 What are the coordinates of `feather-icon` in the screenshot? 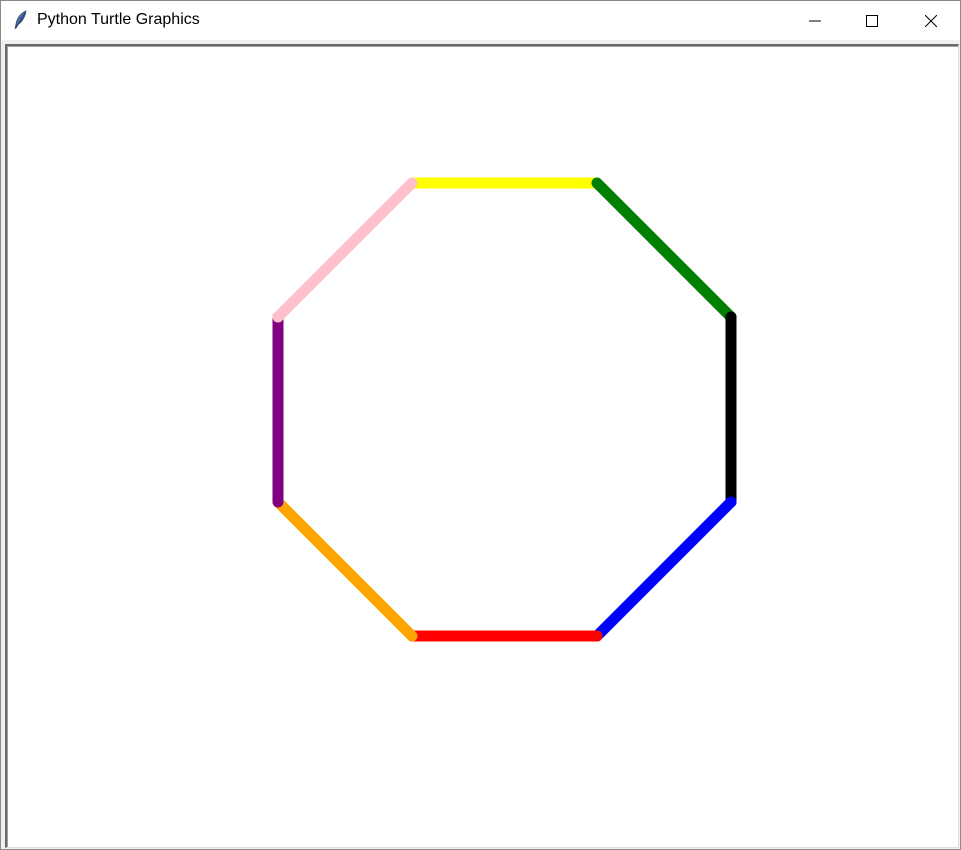 It's located at (20, 20).